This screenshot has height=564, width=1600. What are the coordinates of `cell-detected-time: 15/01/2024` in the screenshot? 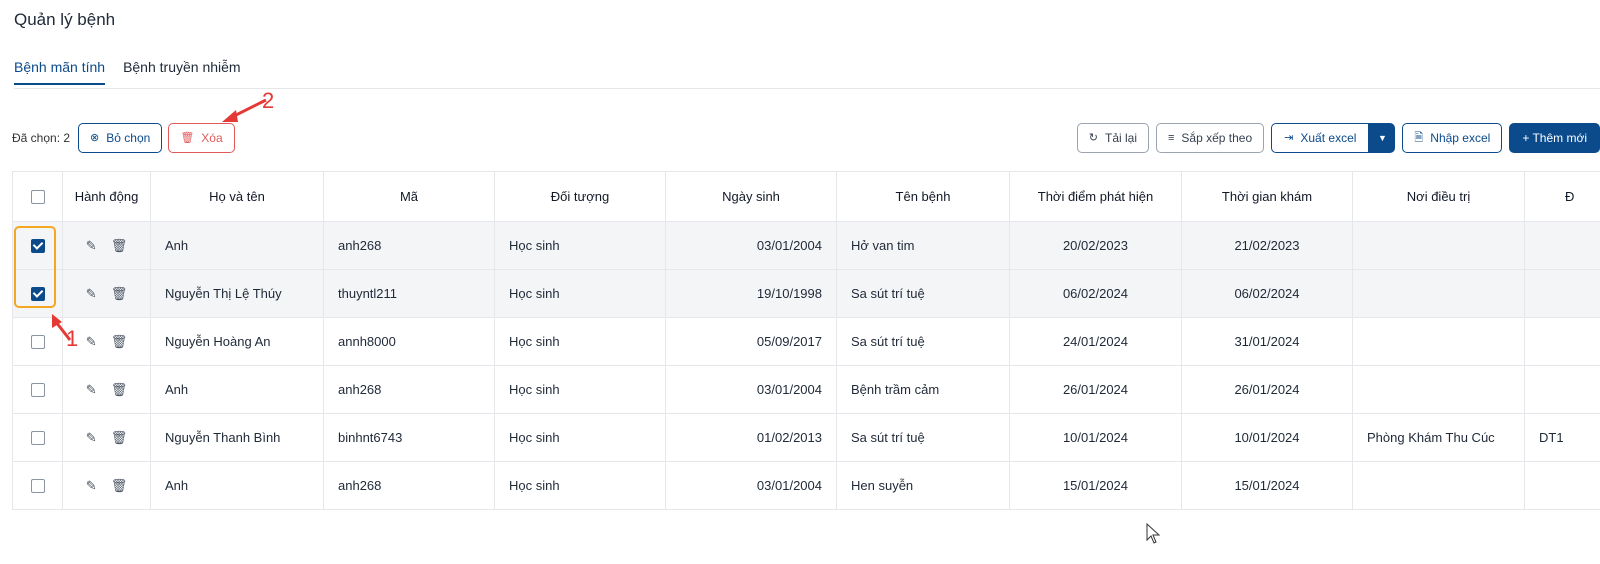 It's located at (1095, 485).